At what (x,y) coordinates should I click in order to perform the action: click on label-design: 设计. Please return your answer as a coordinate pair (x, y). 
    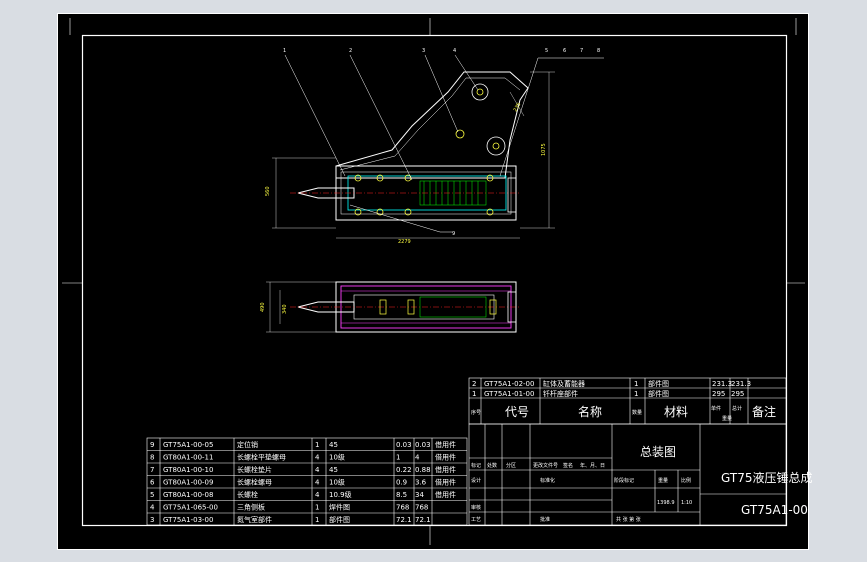
    Looking at the image, I should click on (476, 480).